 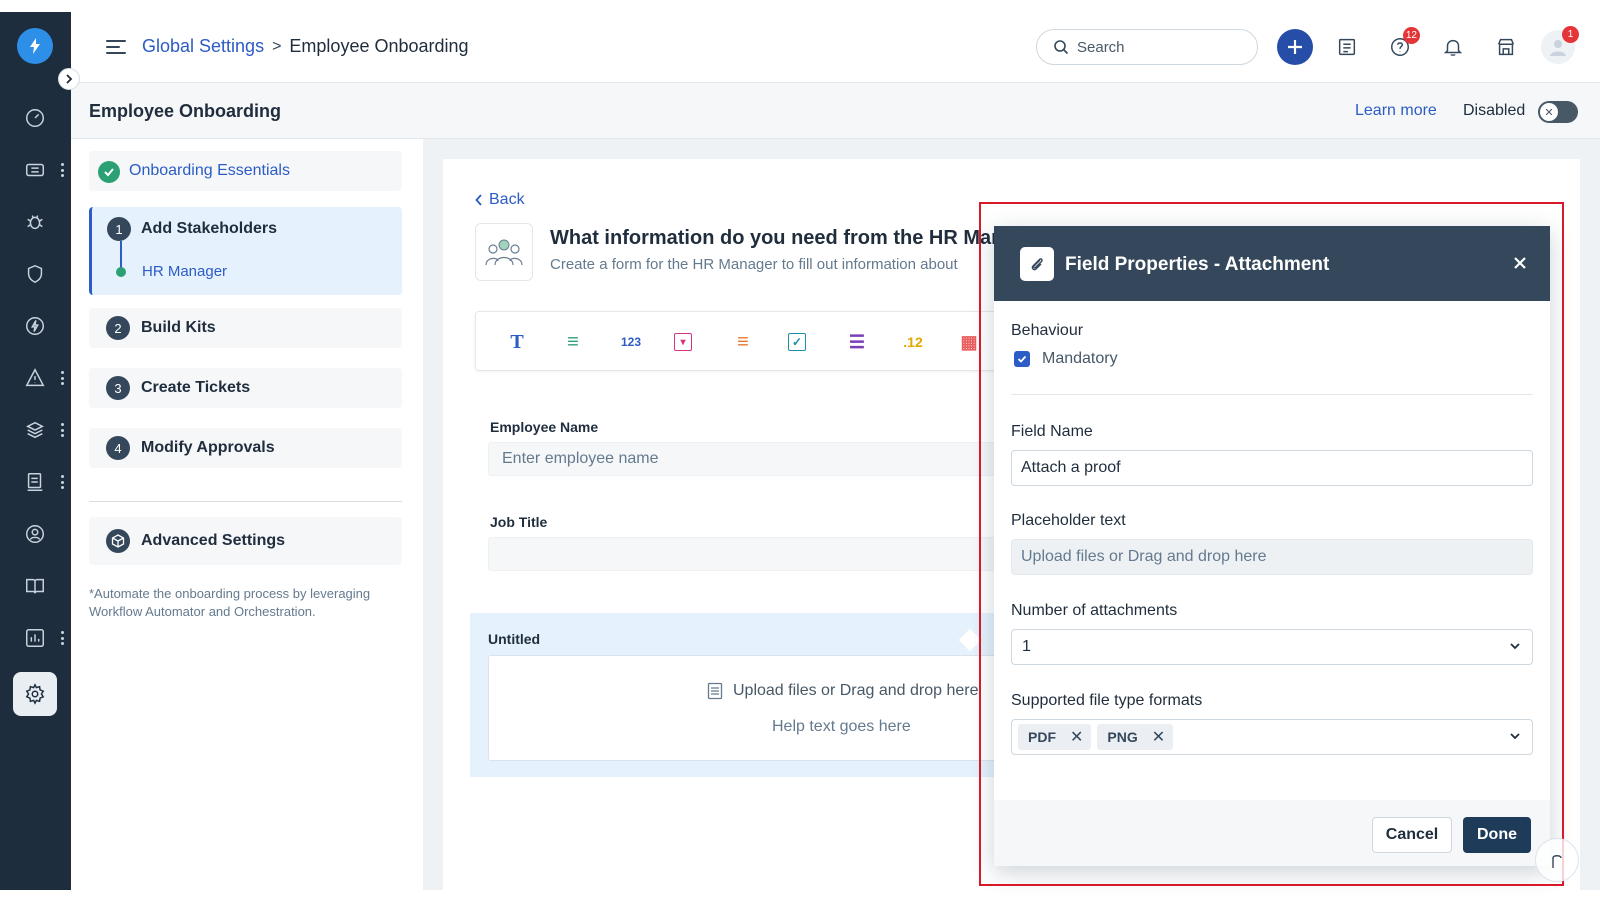 I want to click on format-tag: PNG ✕, so click(x=1135, y=737).